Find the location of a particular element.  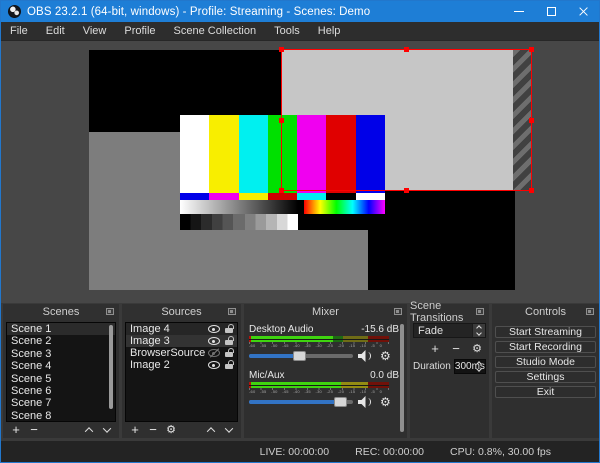

smpte-grayscale-steps is located at coordinates (282, 222).